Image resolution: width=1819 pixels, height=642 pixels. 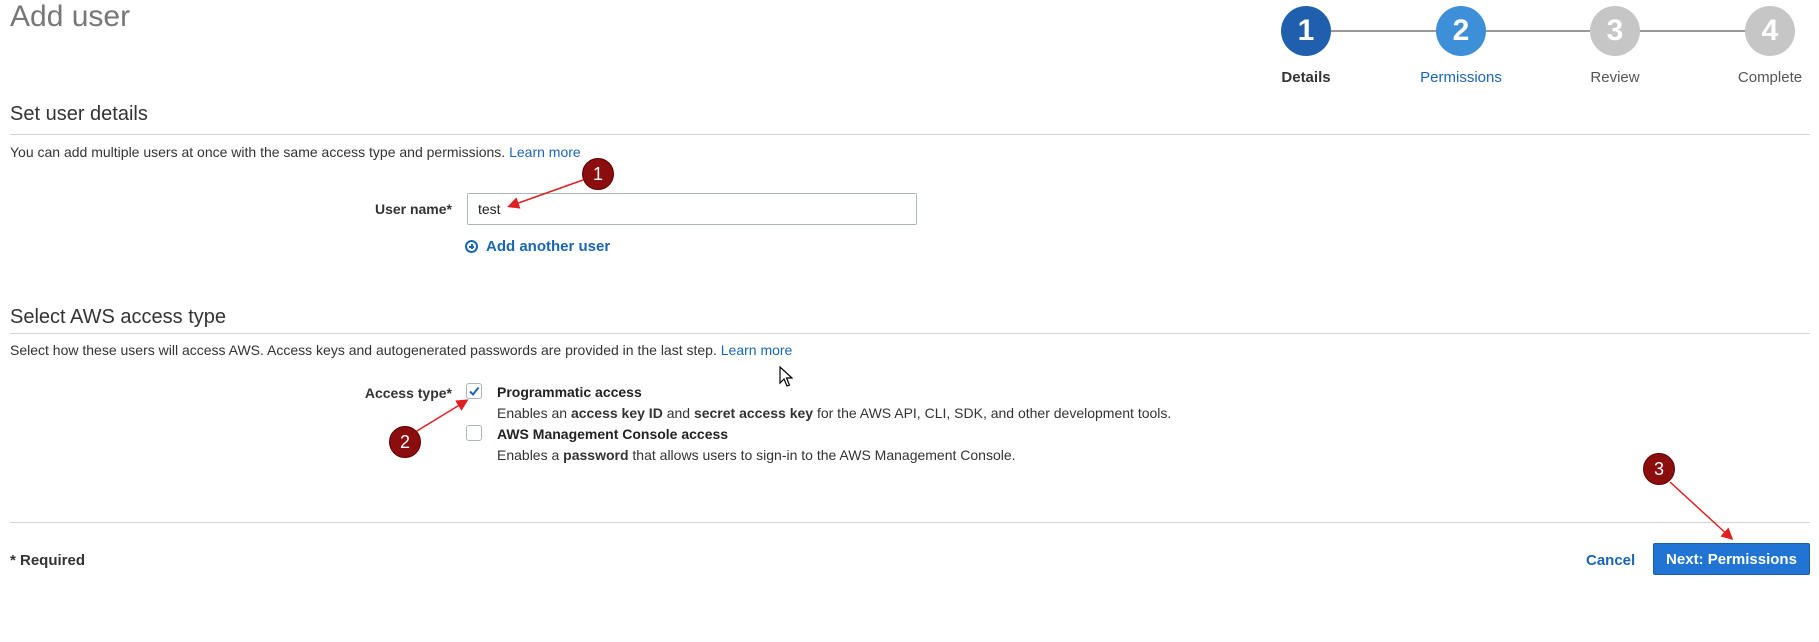 I want to click on plus-circle-icon, so click(x=471, y=246).